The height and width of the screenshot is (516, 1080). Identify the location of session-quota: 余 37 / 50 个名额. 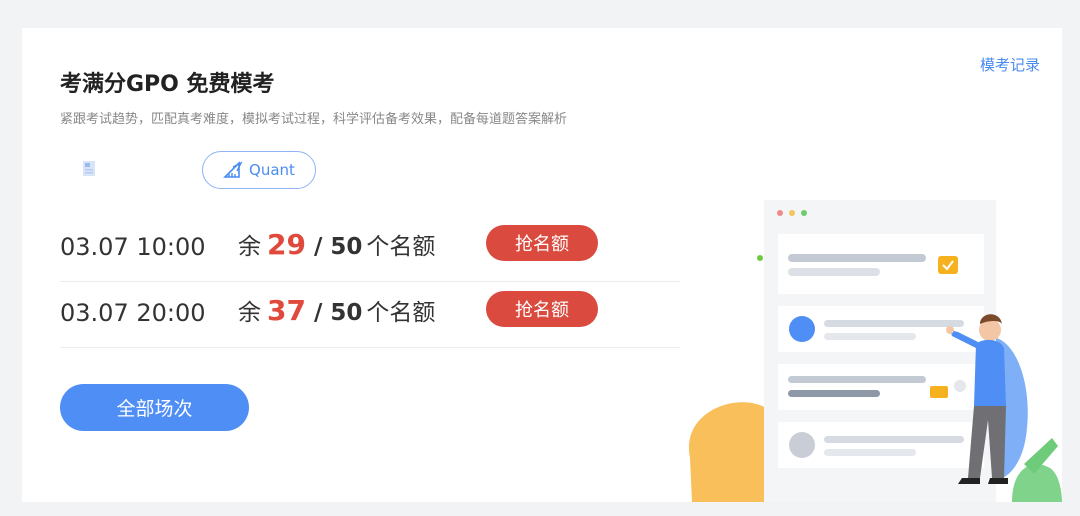
(336, 310).